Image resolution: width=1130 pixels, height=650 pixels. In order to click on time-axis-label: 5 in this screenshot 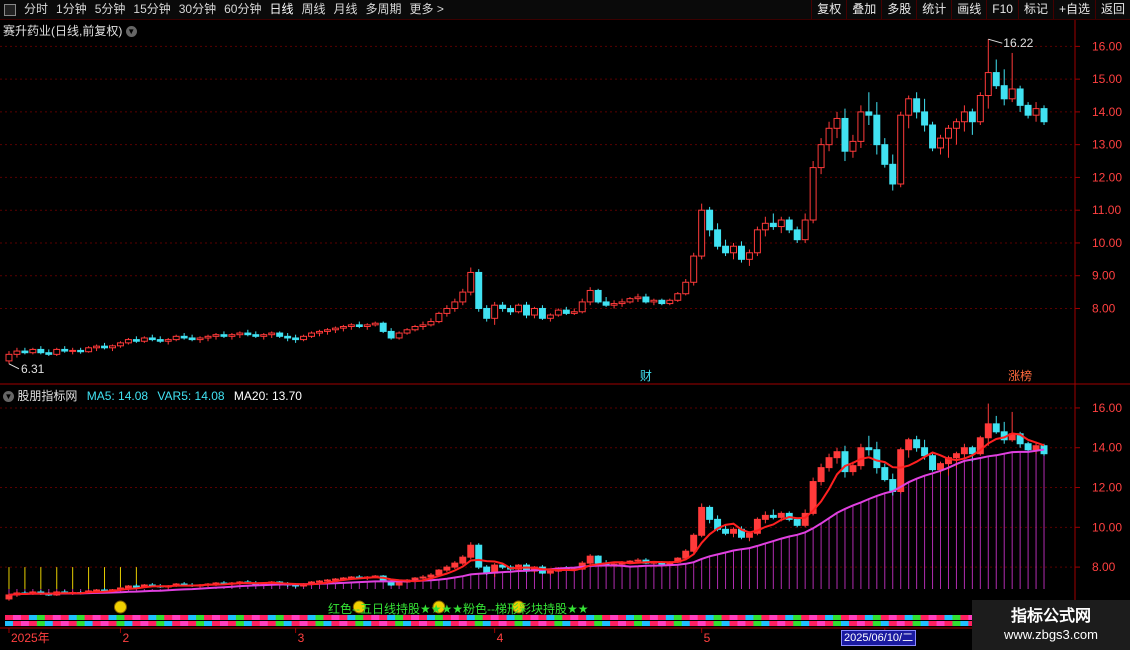, I will do `click(707, 638)`.